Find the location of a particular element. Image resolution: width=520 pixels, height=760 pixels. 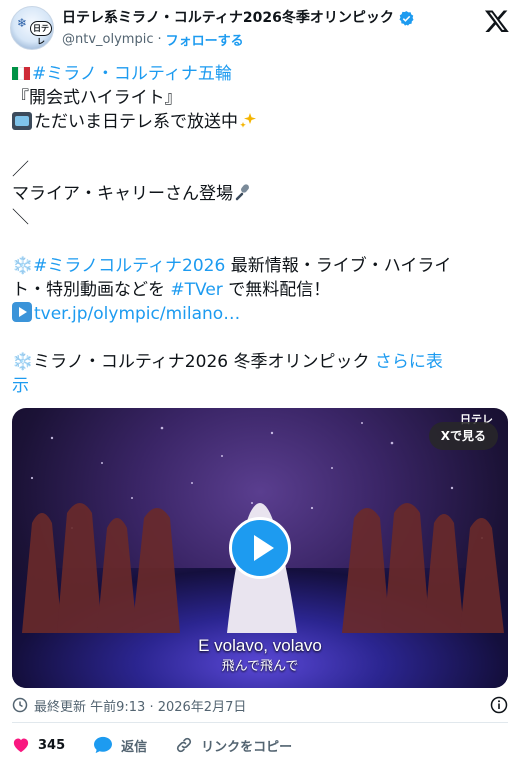

heart-icon is located at coordinates (21, 745).